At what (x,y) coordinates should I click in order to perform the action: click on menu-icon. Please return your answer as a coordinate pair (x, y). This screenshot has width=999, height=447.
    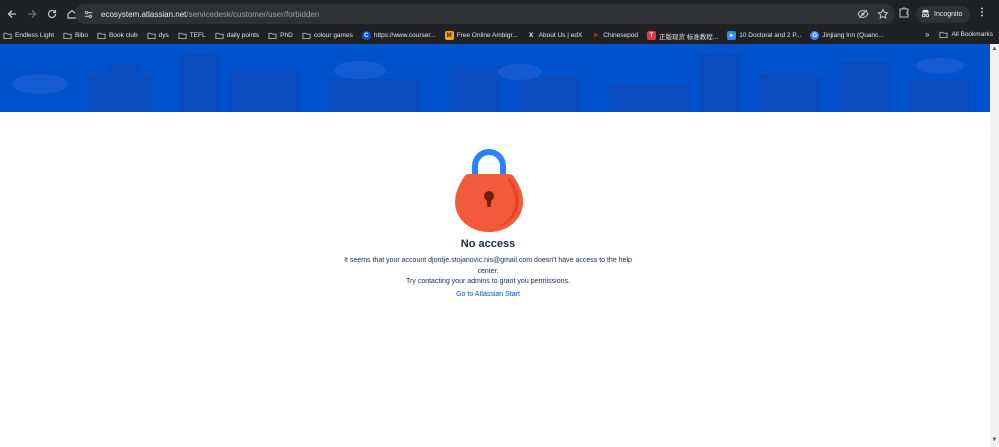
    Looking at the image, I should click on (982, 14).